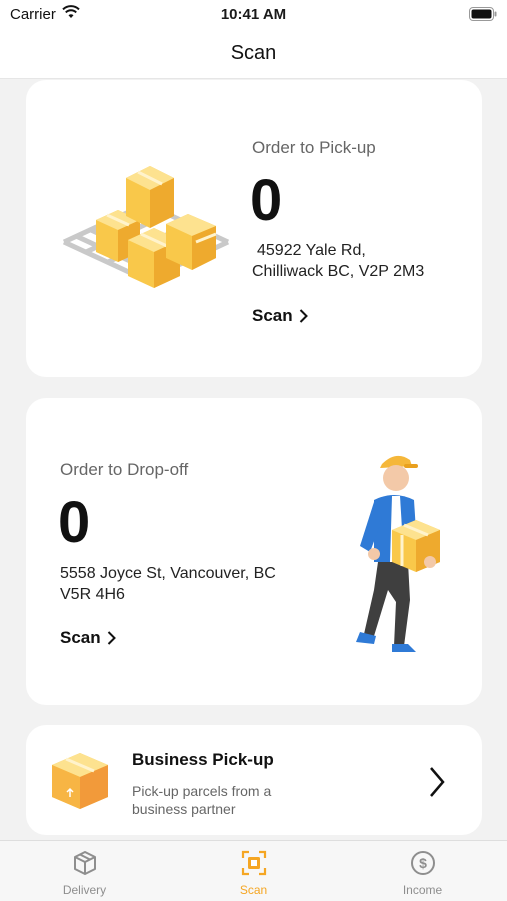  I want to click on clock-time: 10:41 AM, so click(253, 14).